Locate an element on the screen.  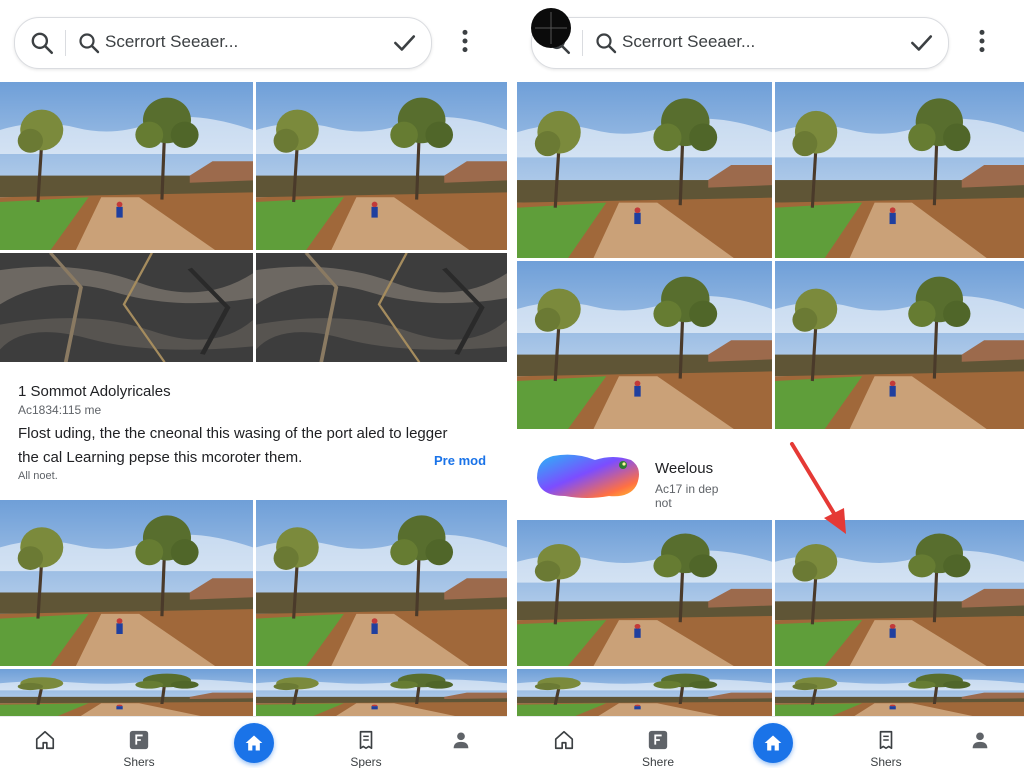
promo-title: Weelous is located at coordinates (684, 468).